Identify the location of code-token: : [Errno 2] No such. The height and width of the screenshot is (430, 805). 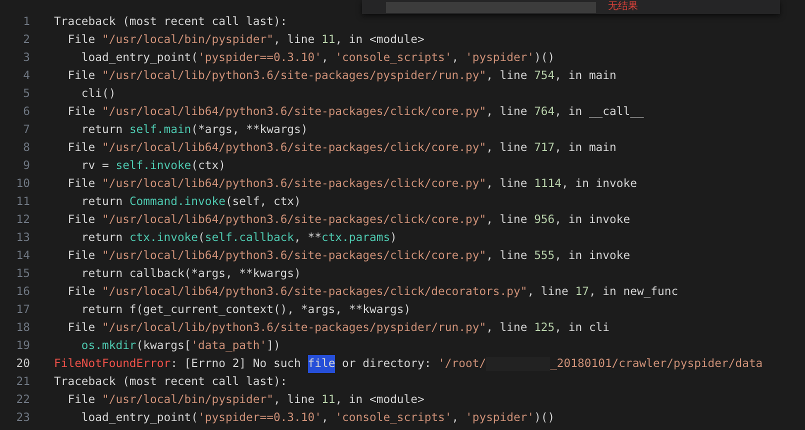
(236, 363).